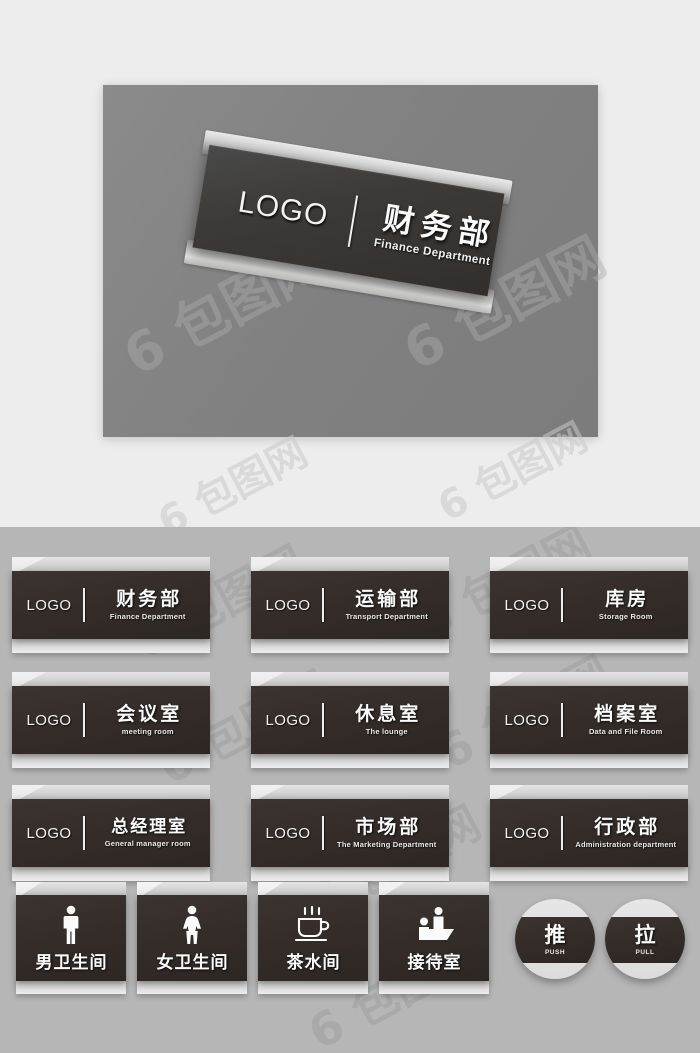  I want to click on sign-title-group: 行政部 Administration department, so click(629, 833).